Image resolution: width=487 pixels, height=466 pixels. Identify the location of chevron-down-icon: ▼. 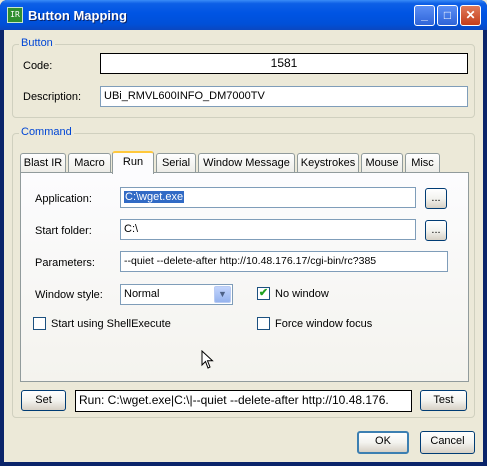
(222, 294).